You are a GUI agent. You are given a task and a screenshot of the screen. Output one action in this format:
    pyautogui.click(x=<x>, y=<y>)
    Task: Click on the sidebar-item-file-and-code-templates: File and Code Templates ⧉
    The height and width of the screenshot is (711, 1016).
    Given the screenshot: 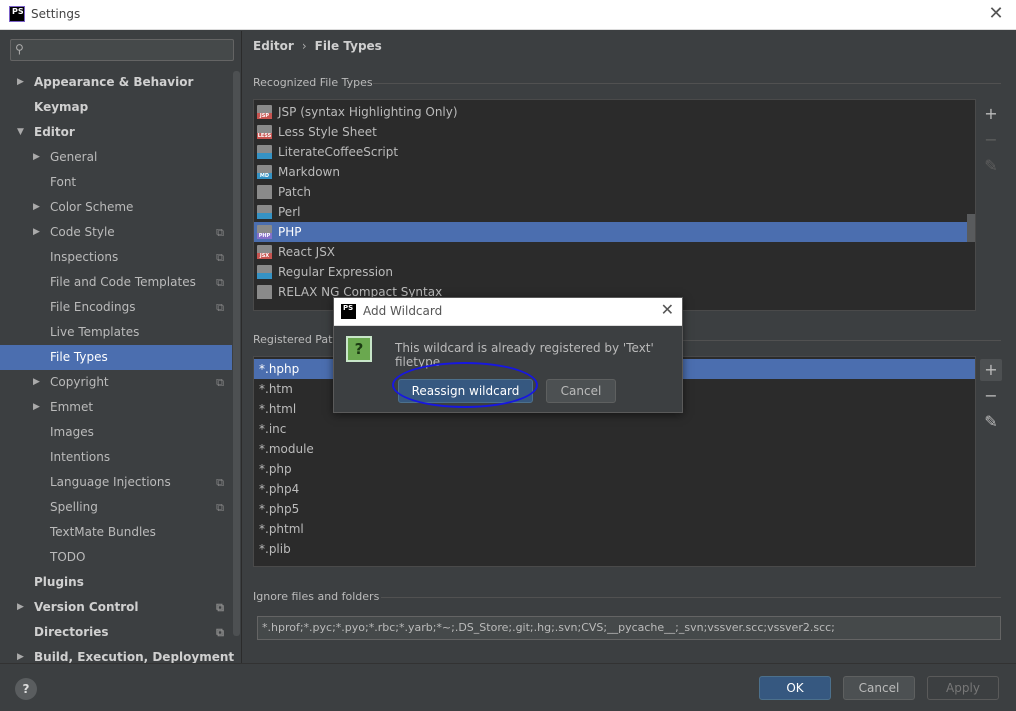 What is the action you would take?
    pyautogui.click(x=116, y=282)
    